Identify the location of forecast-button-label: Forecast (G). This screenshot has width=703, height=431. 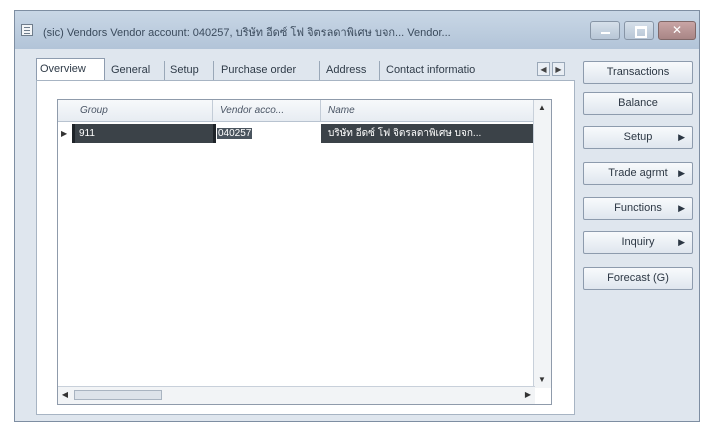
(638, 278).